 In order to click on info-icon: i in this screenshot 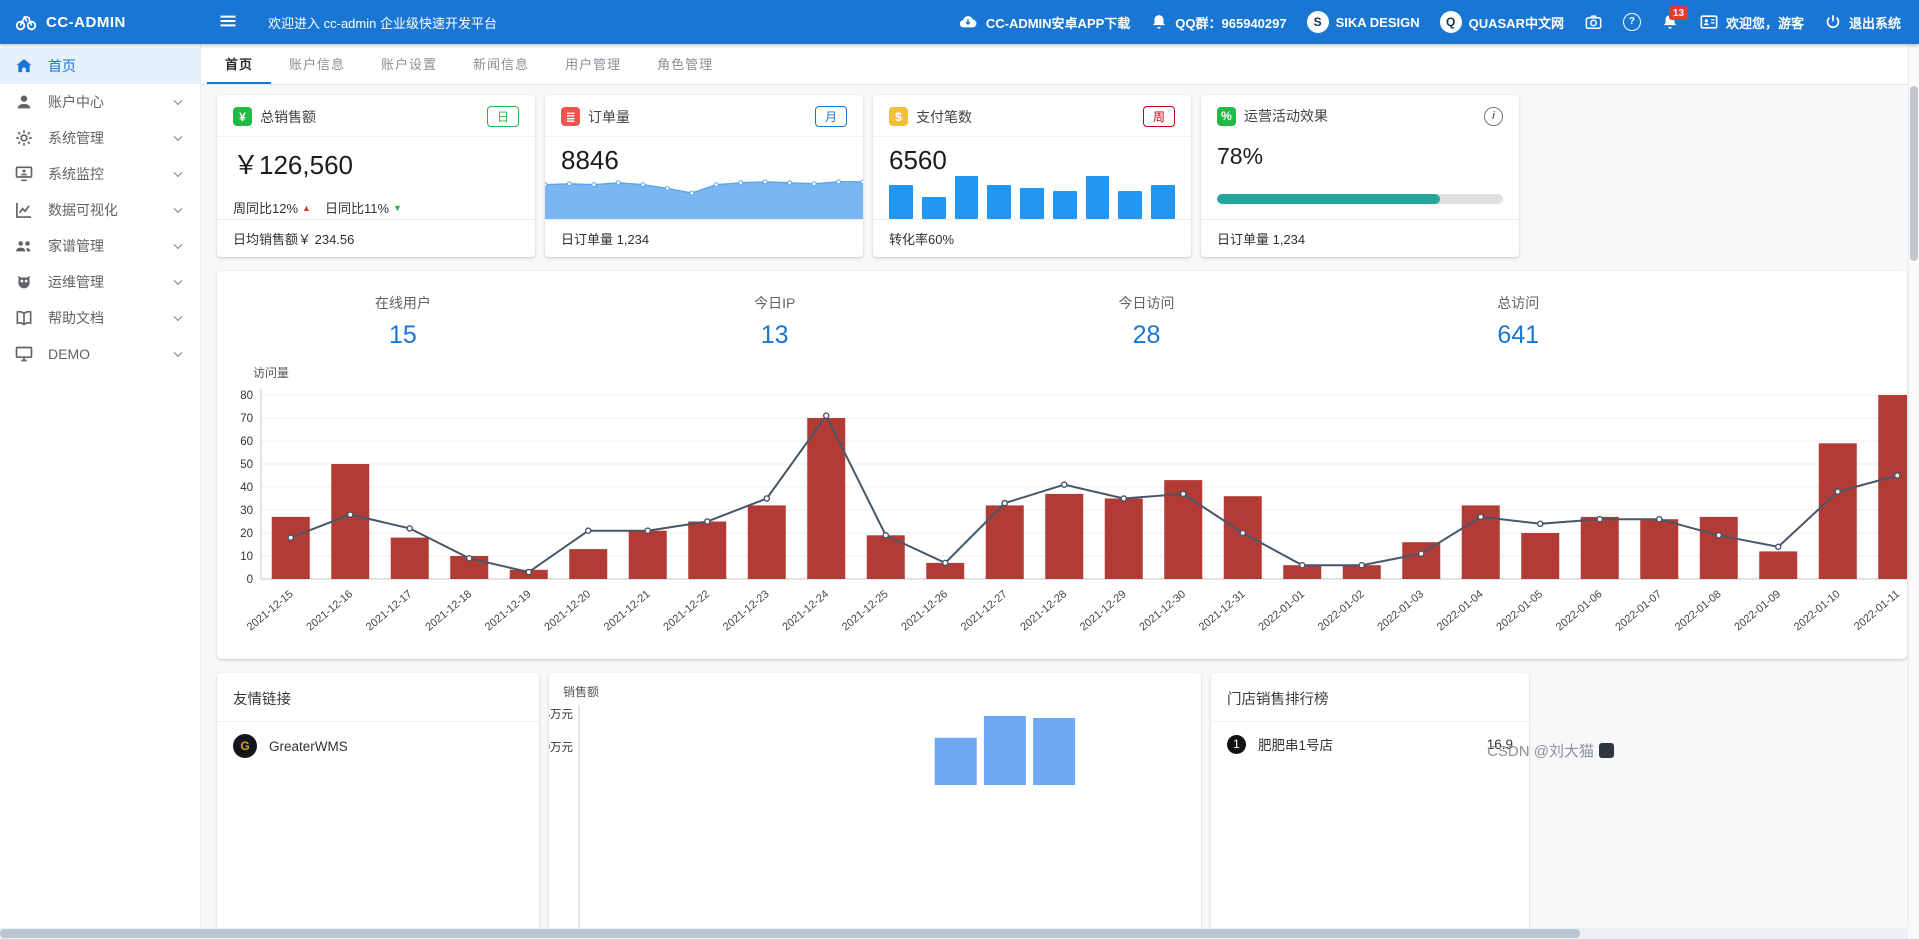, I will do `click(1493, 116)`.